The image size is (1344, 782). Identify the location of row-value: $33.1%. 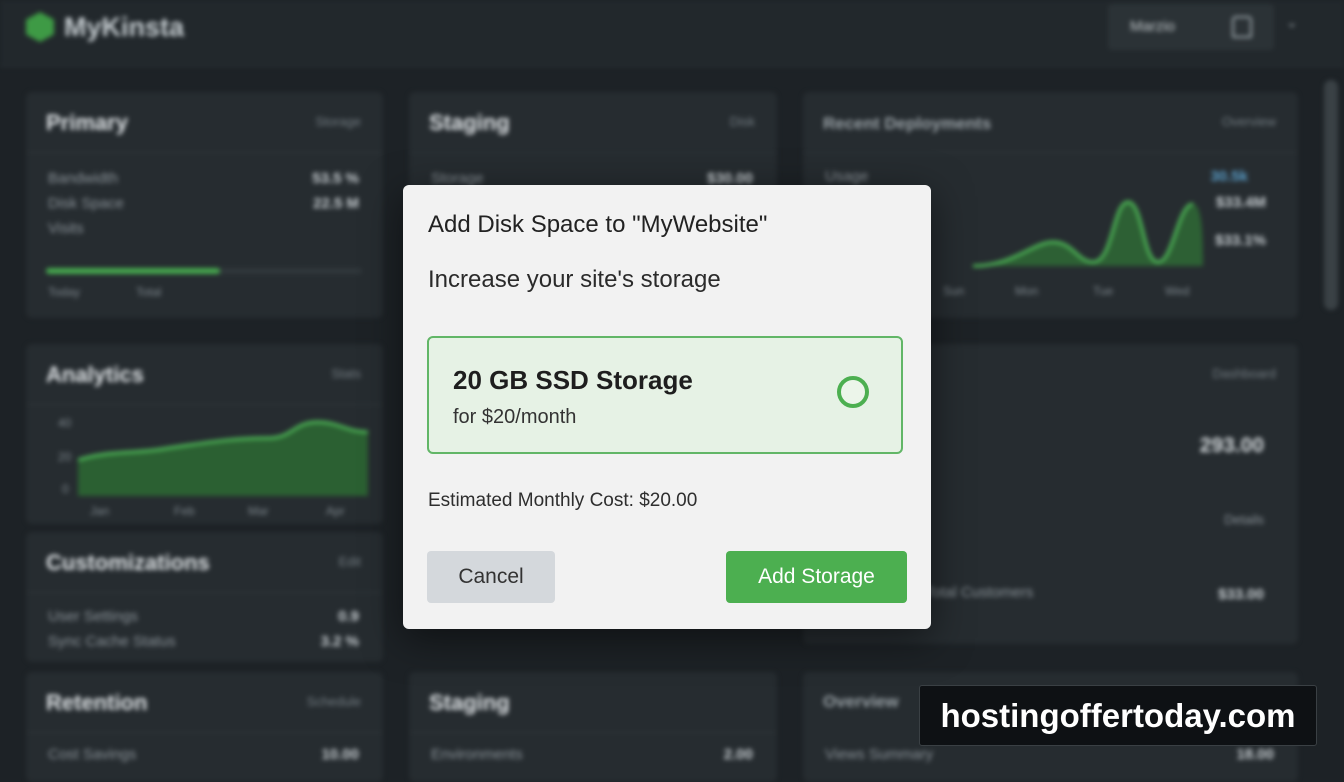
(1240, 240).